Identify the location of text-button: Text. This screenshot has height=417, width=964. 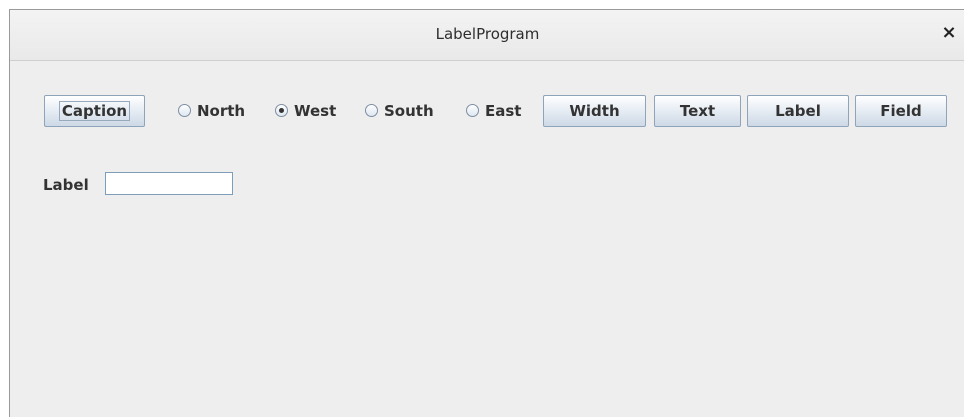
(697, 111).